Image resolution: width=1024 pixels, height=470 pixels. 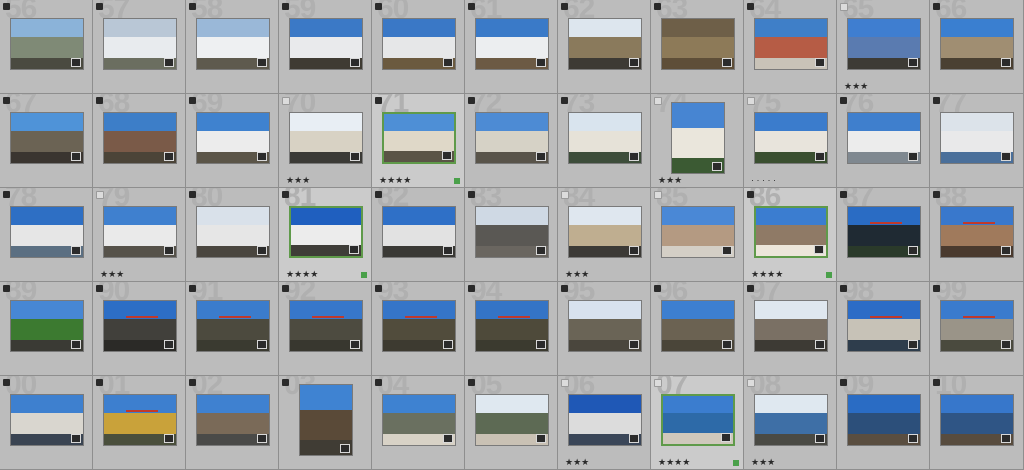 I want to click on thumbnail-cell: 08 ★★★, so click(x=790, y=423).